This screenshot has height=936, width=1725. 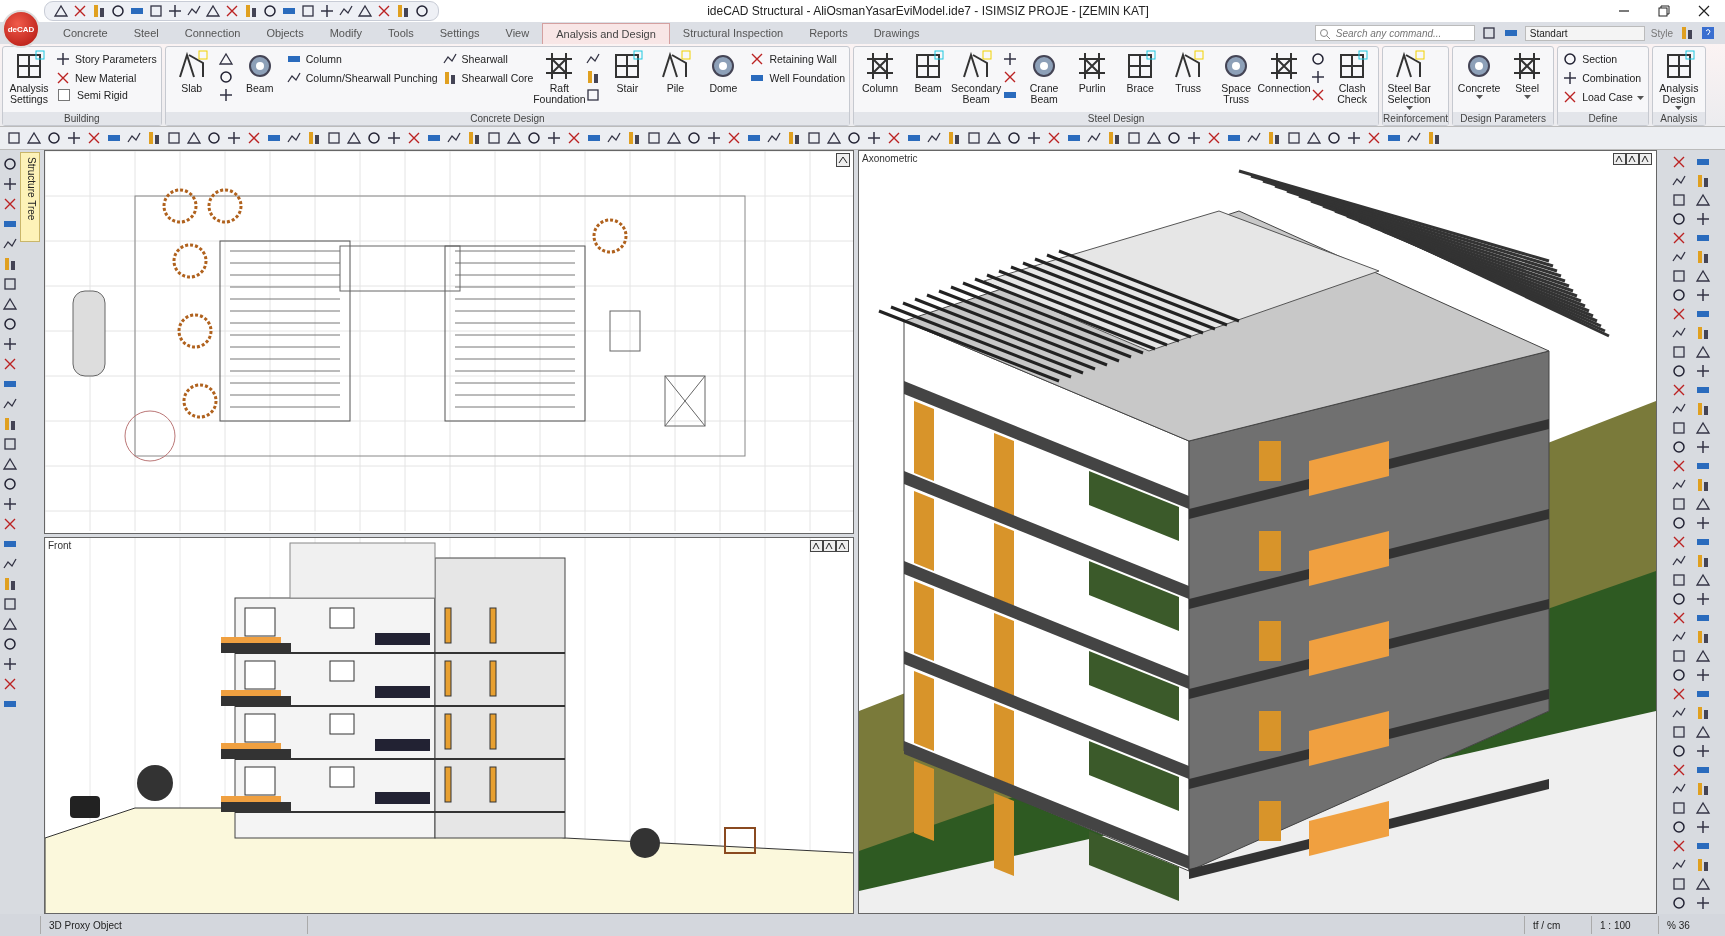 What do you see at coordinates (843, 160) in the screenshot?
I see `maximize-icon` at bounding box center [843, 160].